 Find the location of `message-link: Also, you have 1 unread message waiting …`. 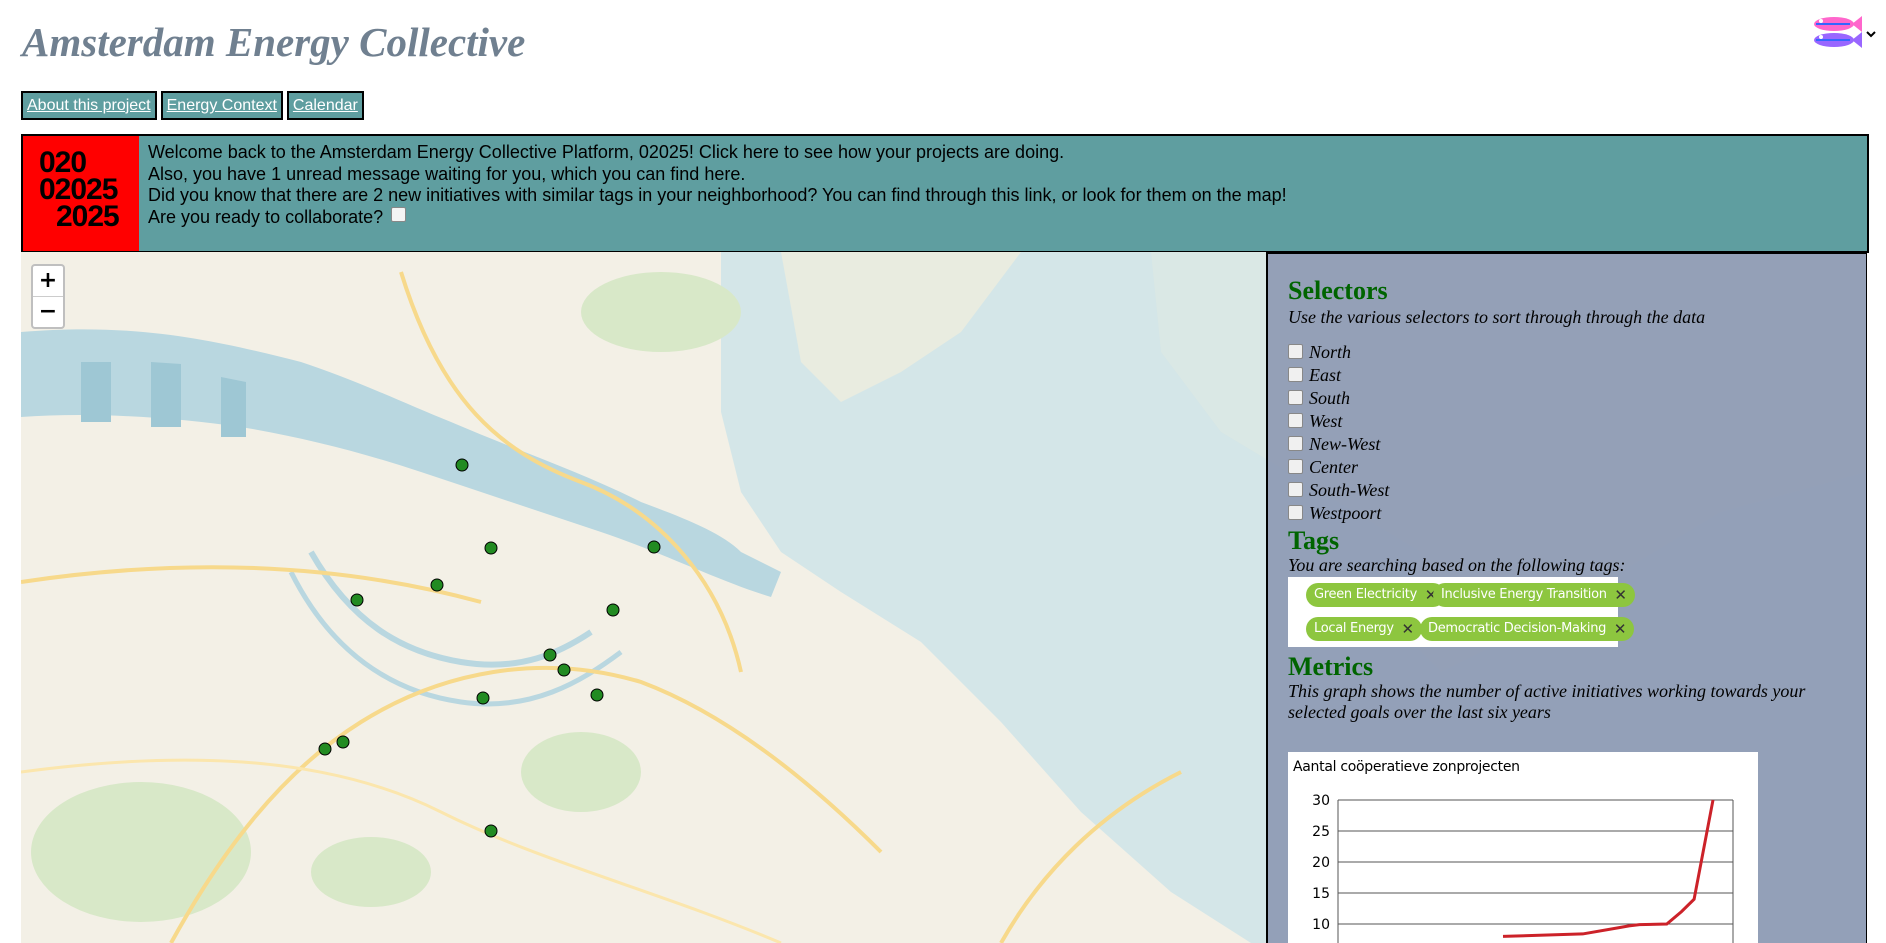

message-link: Also, you have 1 unread message waiting … is located at coordinates (717, 175).